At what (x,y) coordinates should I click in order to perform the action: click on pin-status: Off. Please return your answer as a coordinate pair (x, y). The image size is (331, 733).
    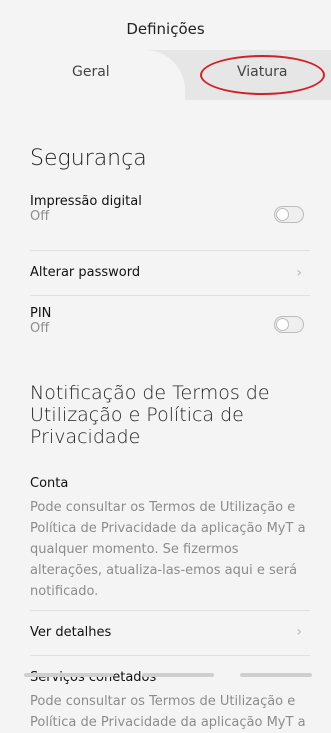
    Looking at the image, I should click on (40, 328).